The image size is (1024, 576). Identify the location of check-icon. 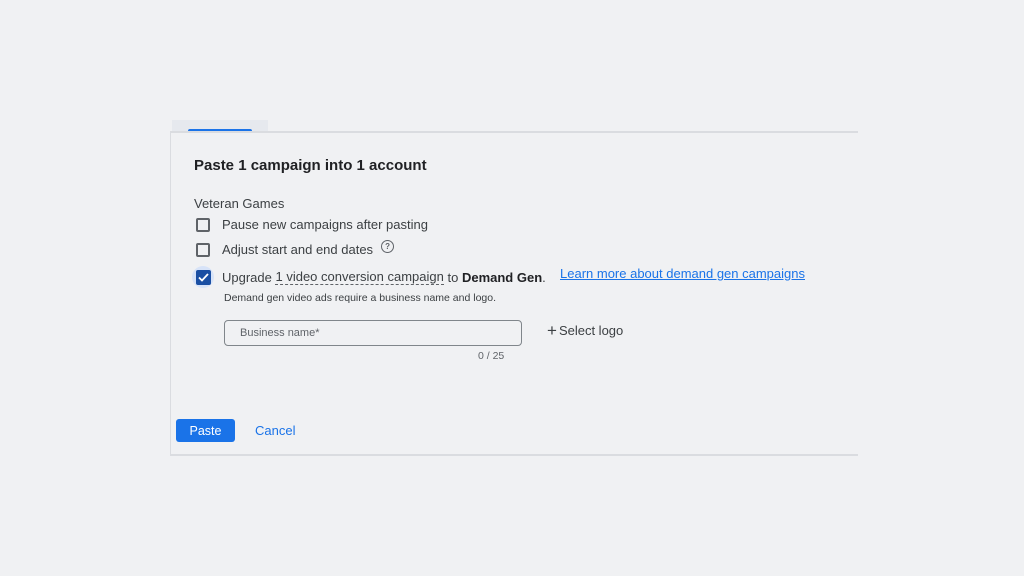
(203, 277).